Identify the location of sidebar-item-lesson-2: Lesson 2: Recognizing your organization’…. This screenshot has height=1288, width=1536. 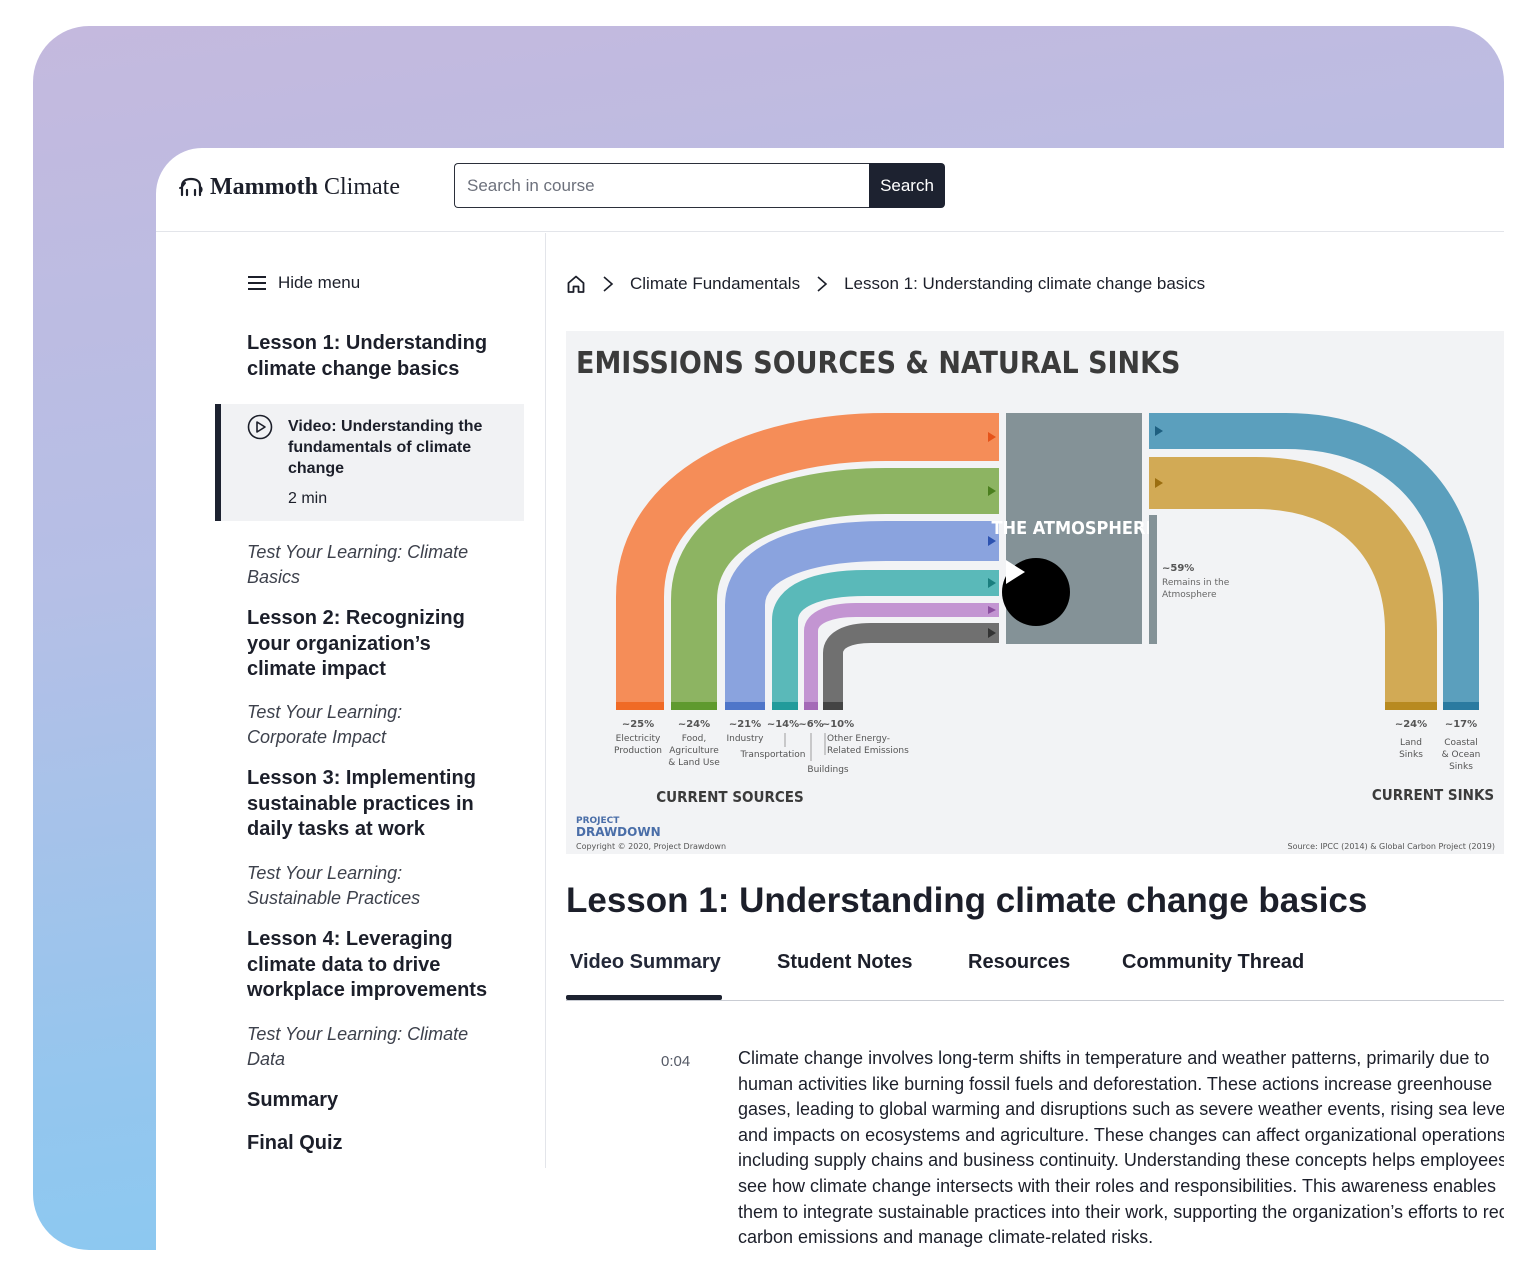
(372, 644).